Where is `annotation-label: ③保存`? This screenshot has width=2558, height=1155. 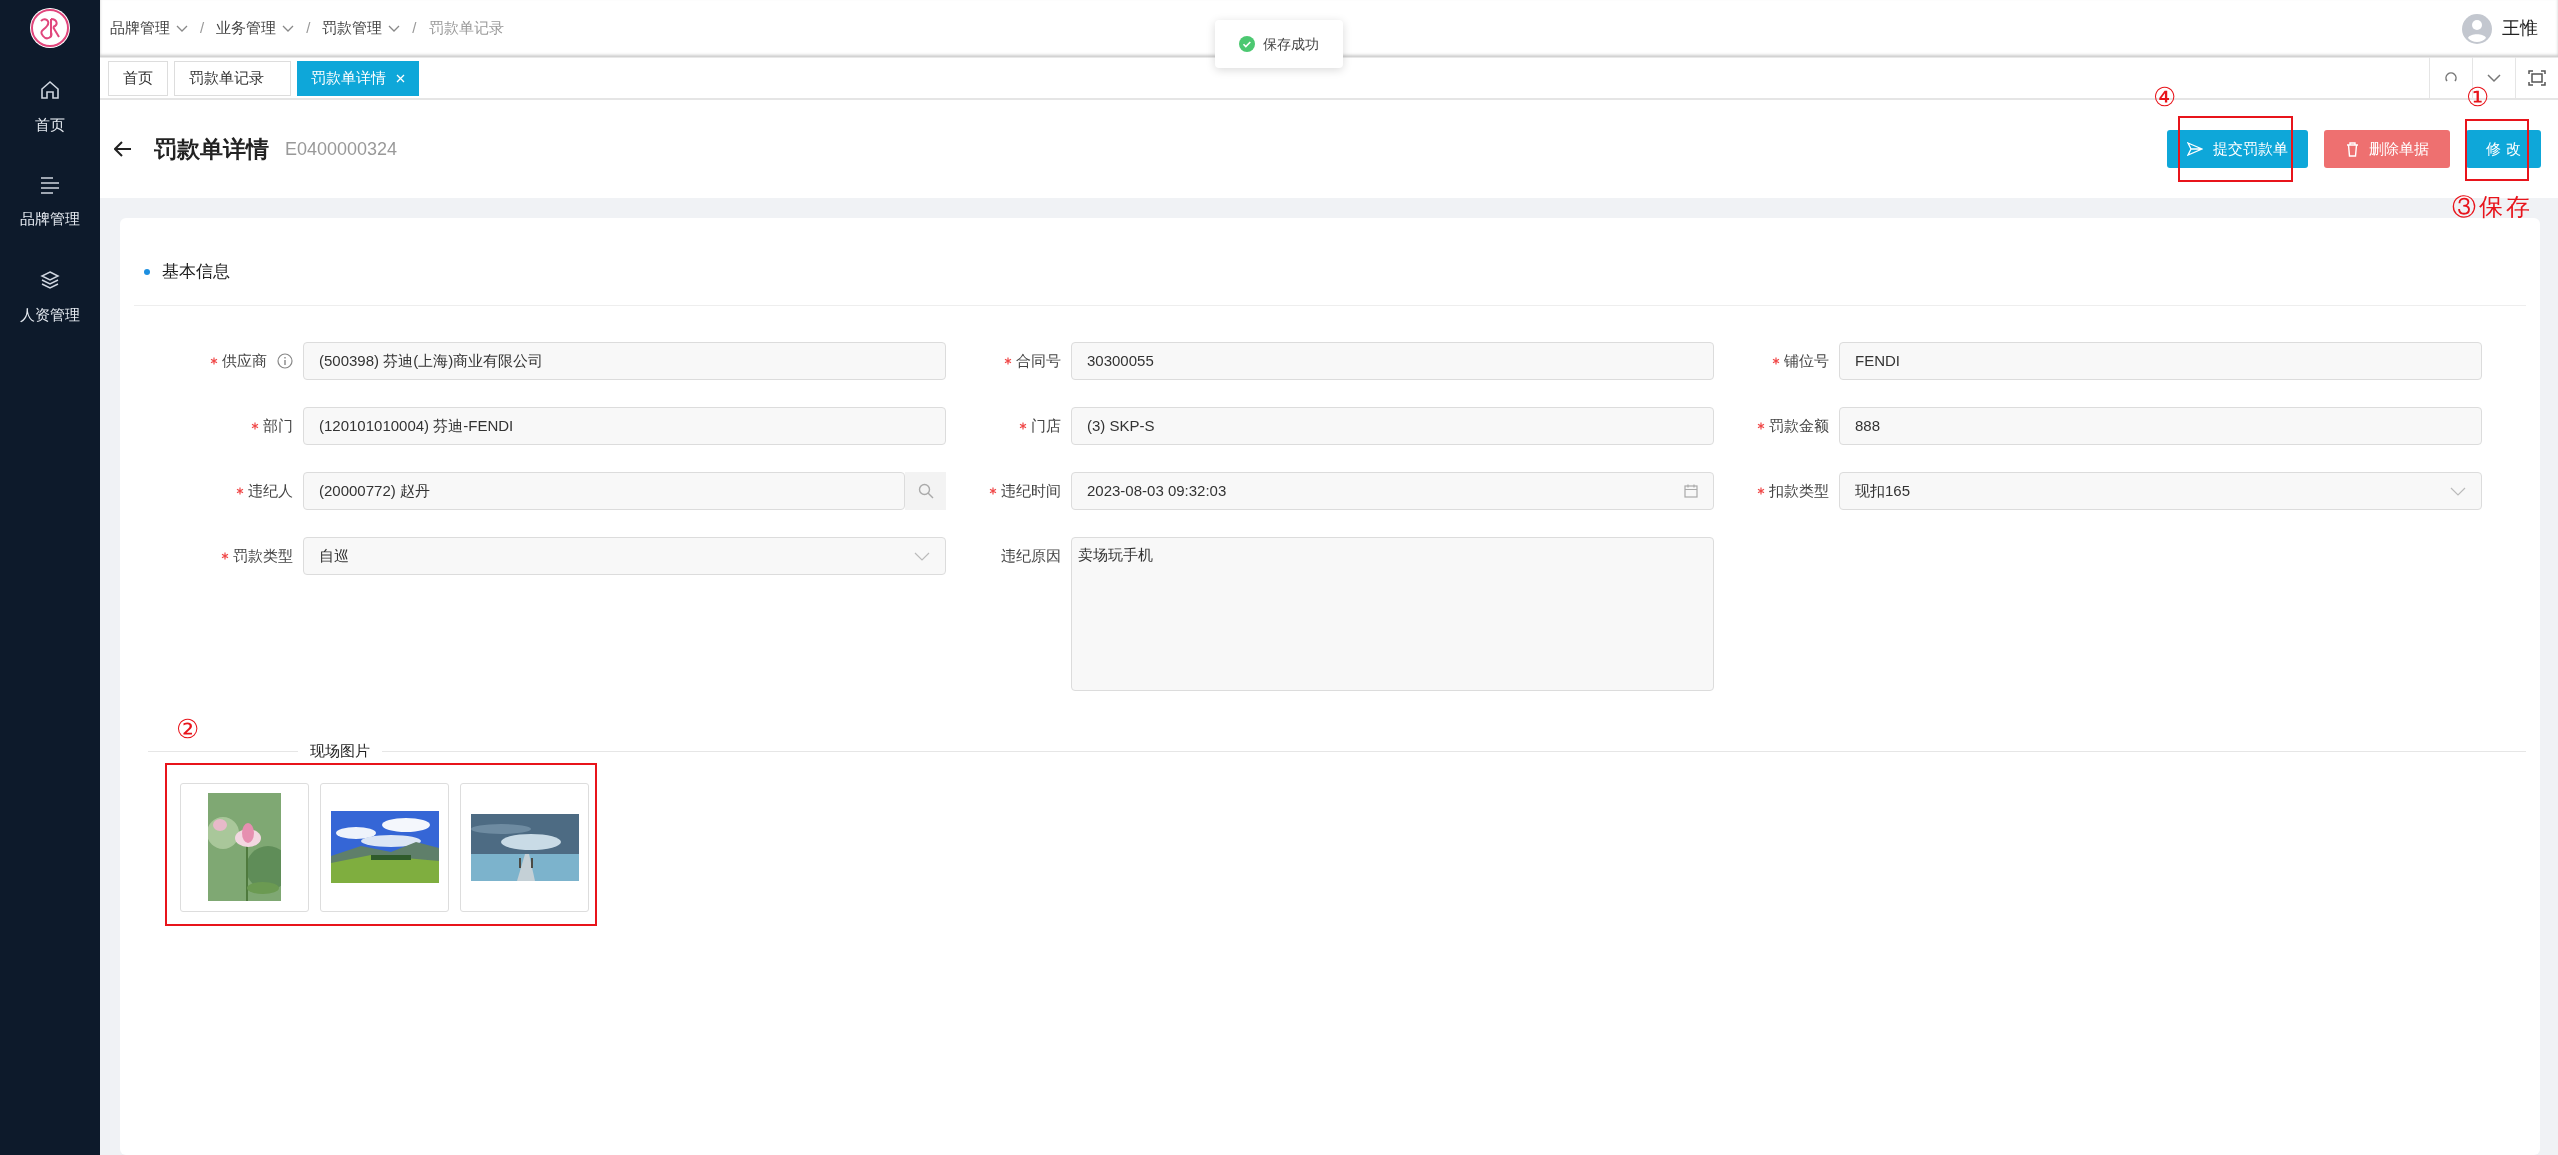 annotation-label: ③保存 is located at coordinates (2492, 207).